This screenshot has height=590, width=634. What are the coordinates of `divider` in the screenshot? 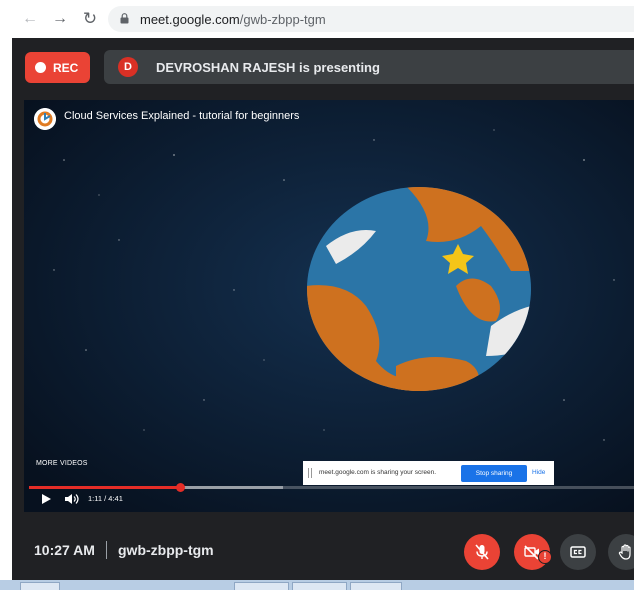 It's located at (106, 550).